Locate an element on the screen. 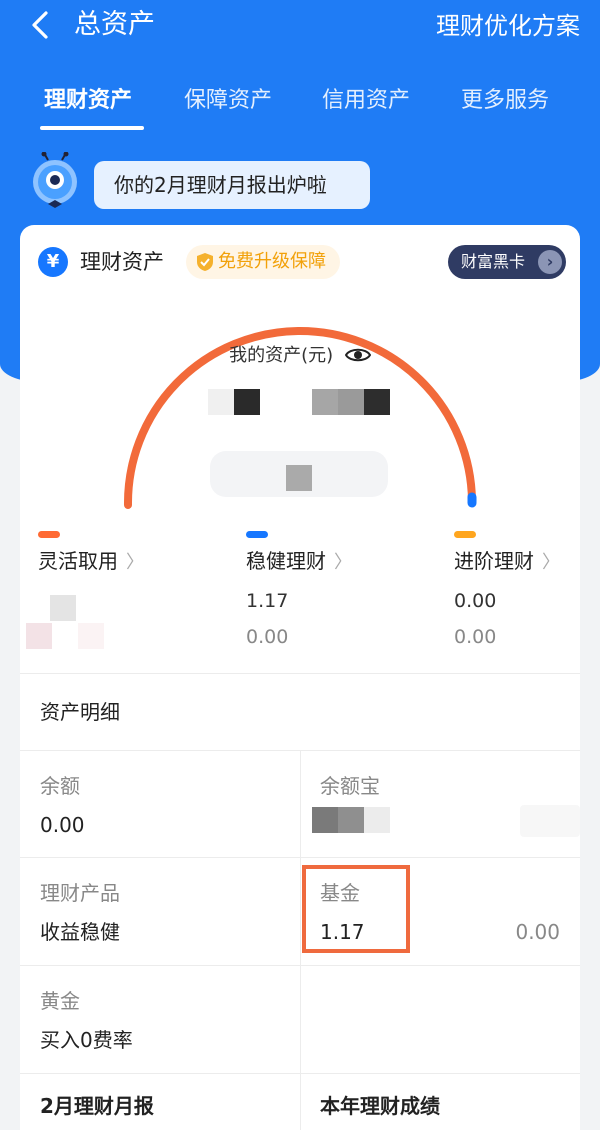 This screenshot has height=1130, width=600. asset-details-title: 资产明细 is located at coordinates (80, 712).